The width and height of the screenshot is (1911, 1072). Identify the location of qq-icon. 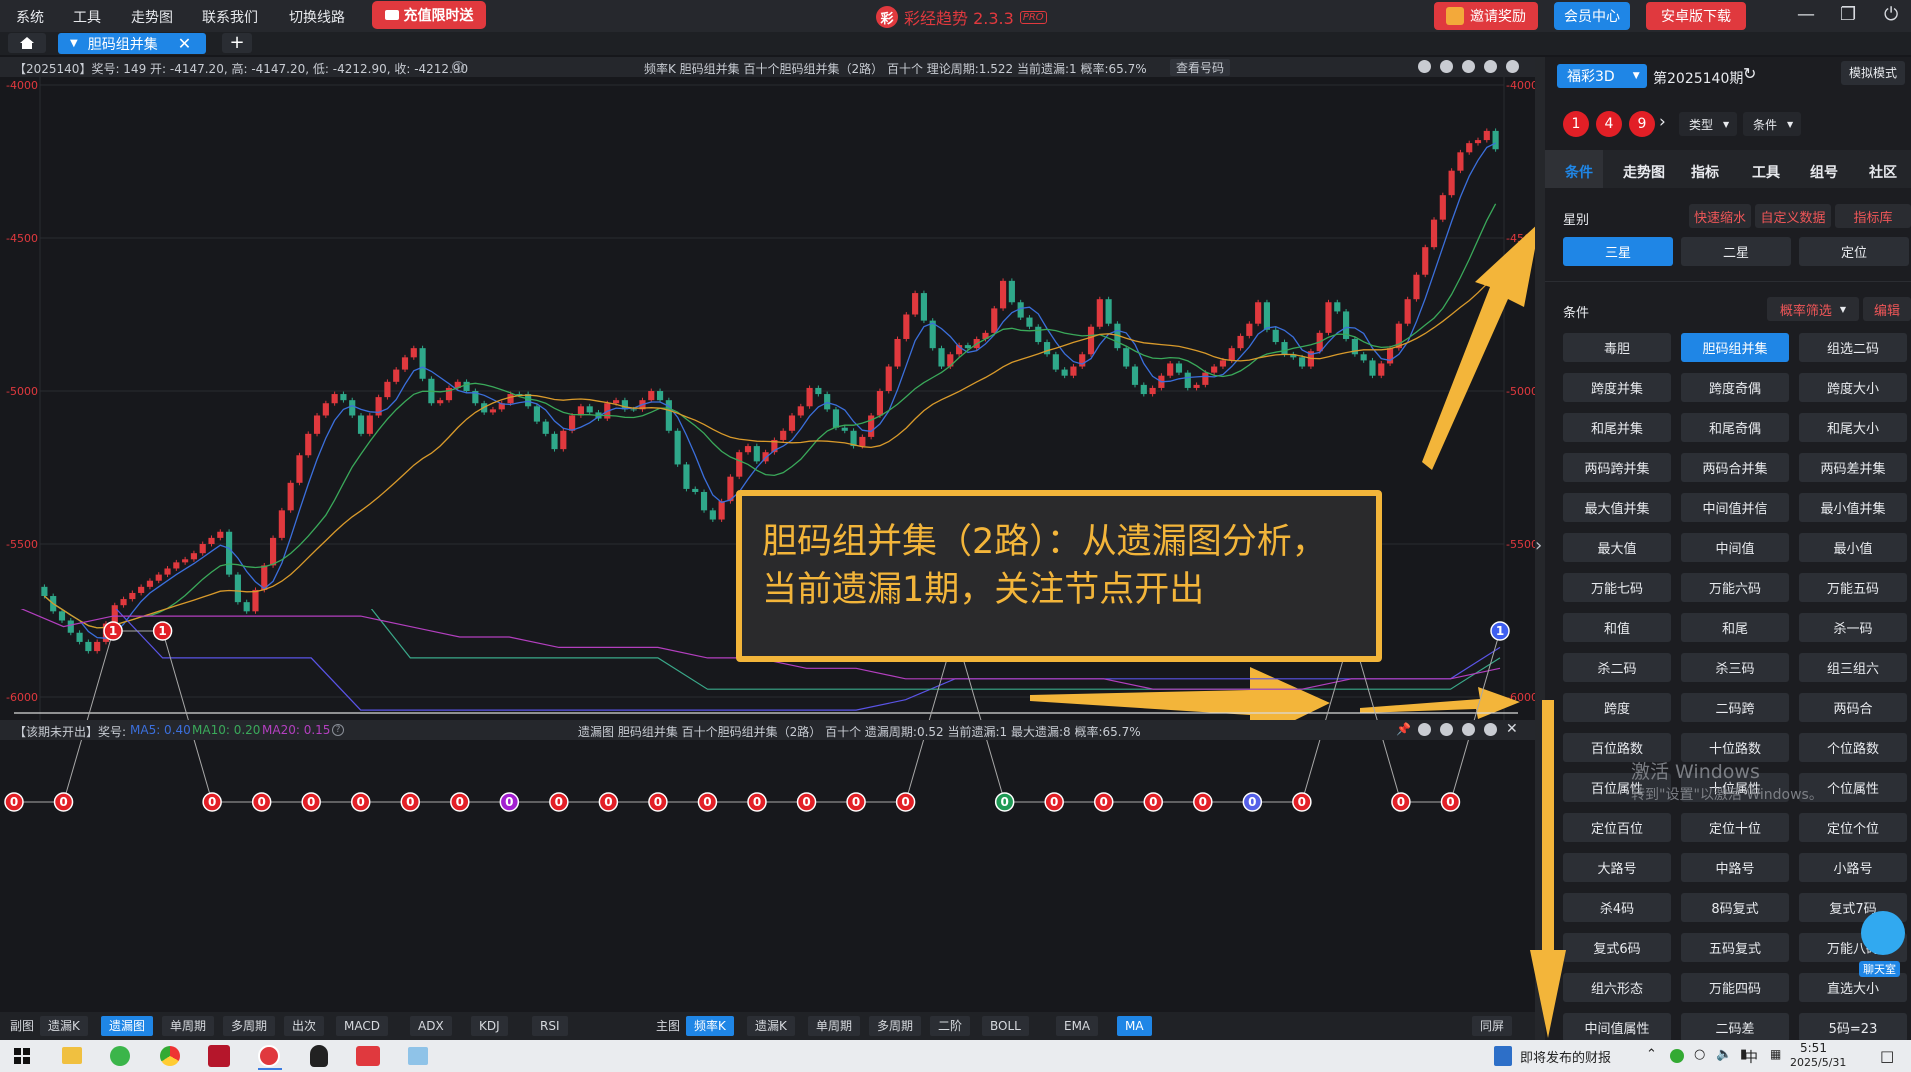
(319, 1056).